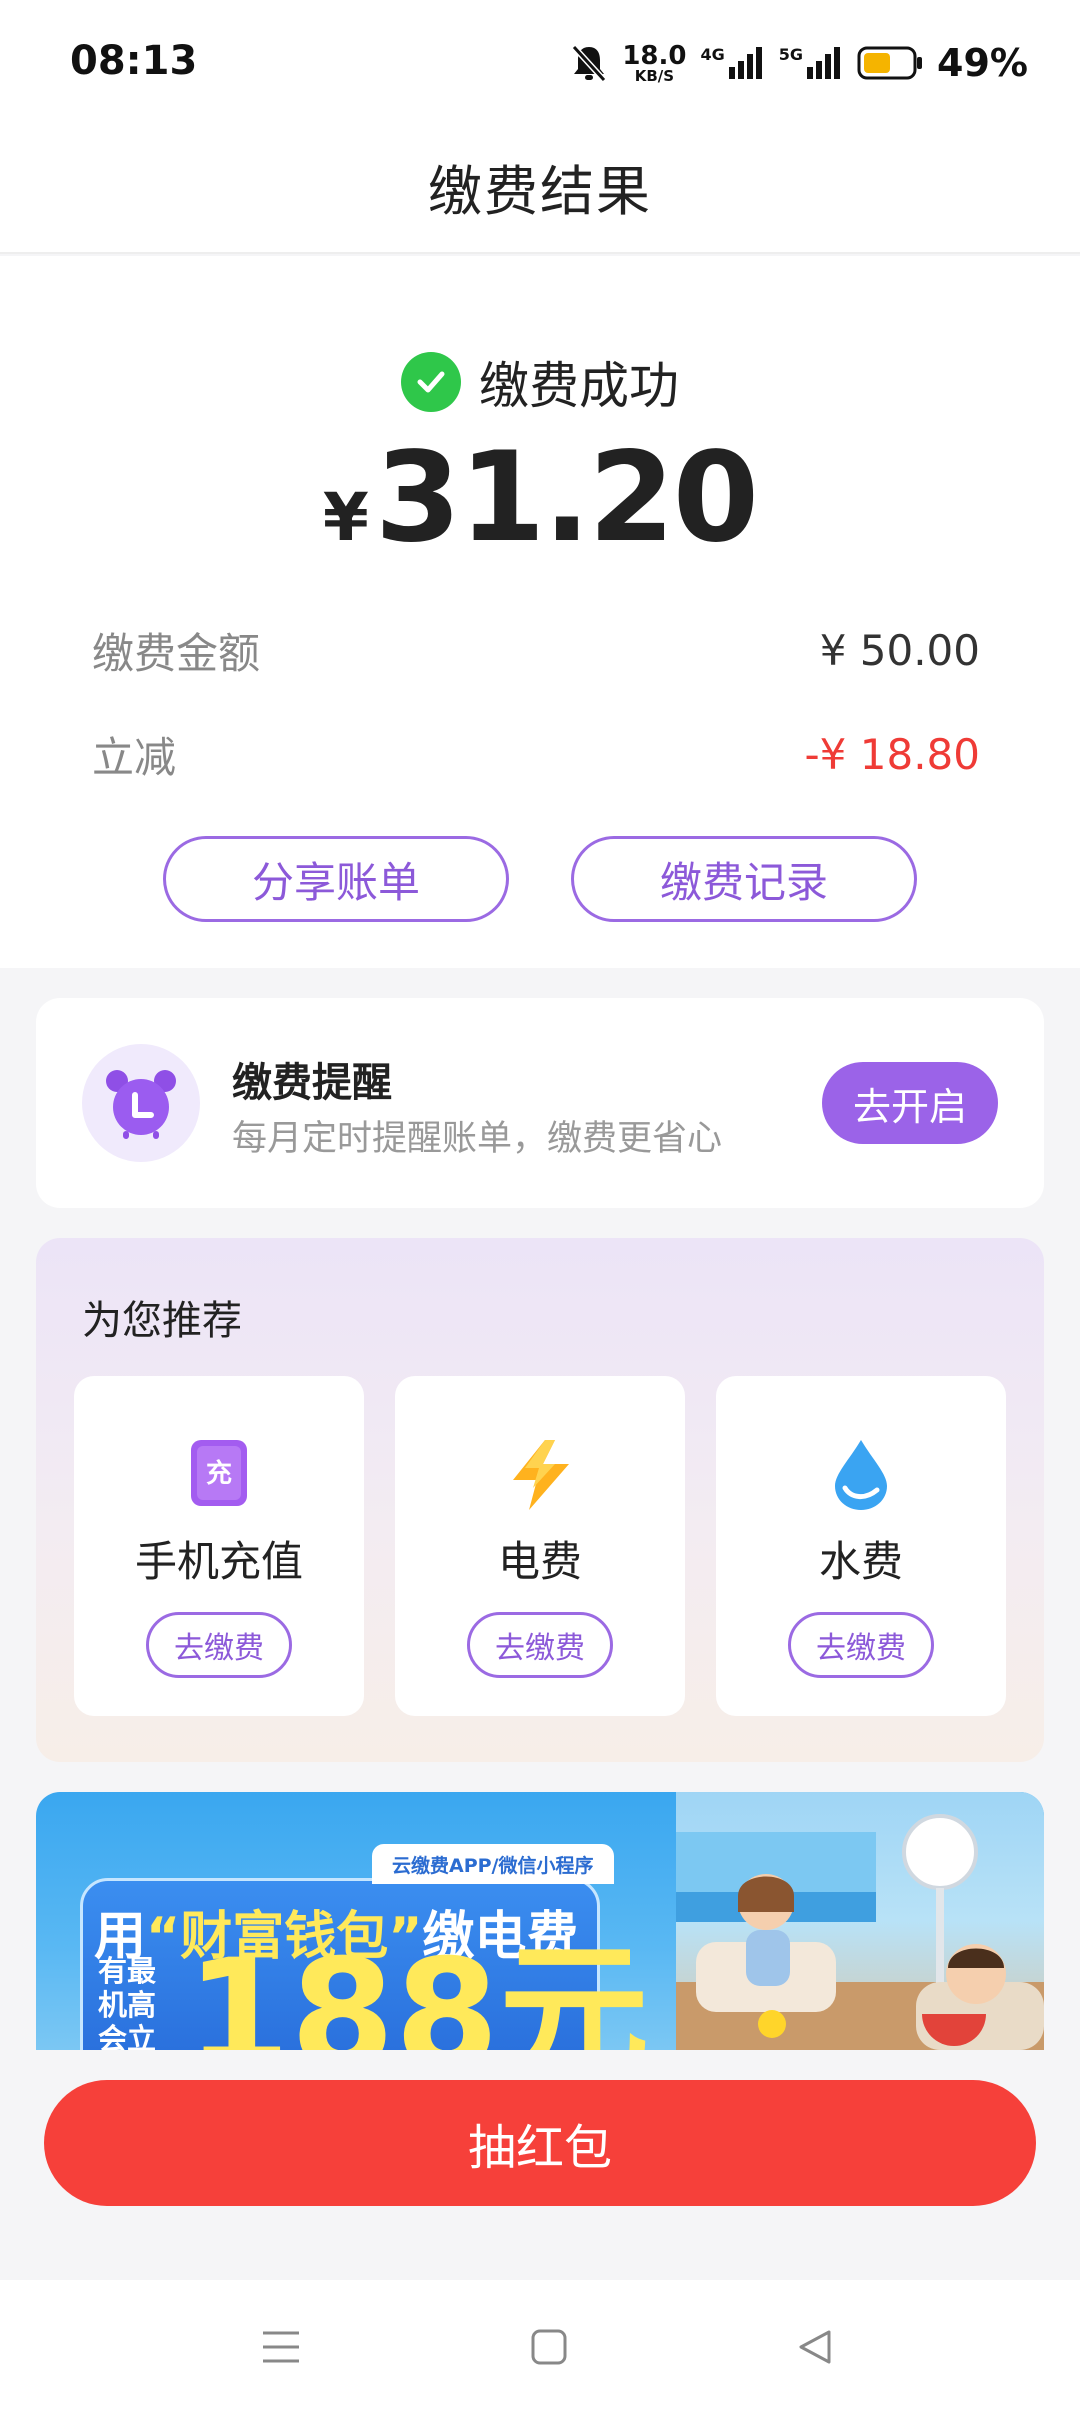 This screenshot has height=2414, width=1080. Describe the element at coordinates (589, 63) in the screenshot. I see `mute-bell-icon` at that location.